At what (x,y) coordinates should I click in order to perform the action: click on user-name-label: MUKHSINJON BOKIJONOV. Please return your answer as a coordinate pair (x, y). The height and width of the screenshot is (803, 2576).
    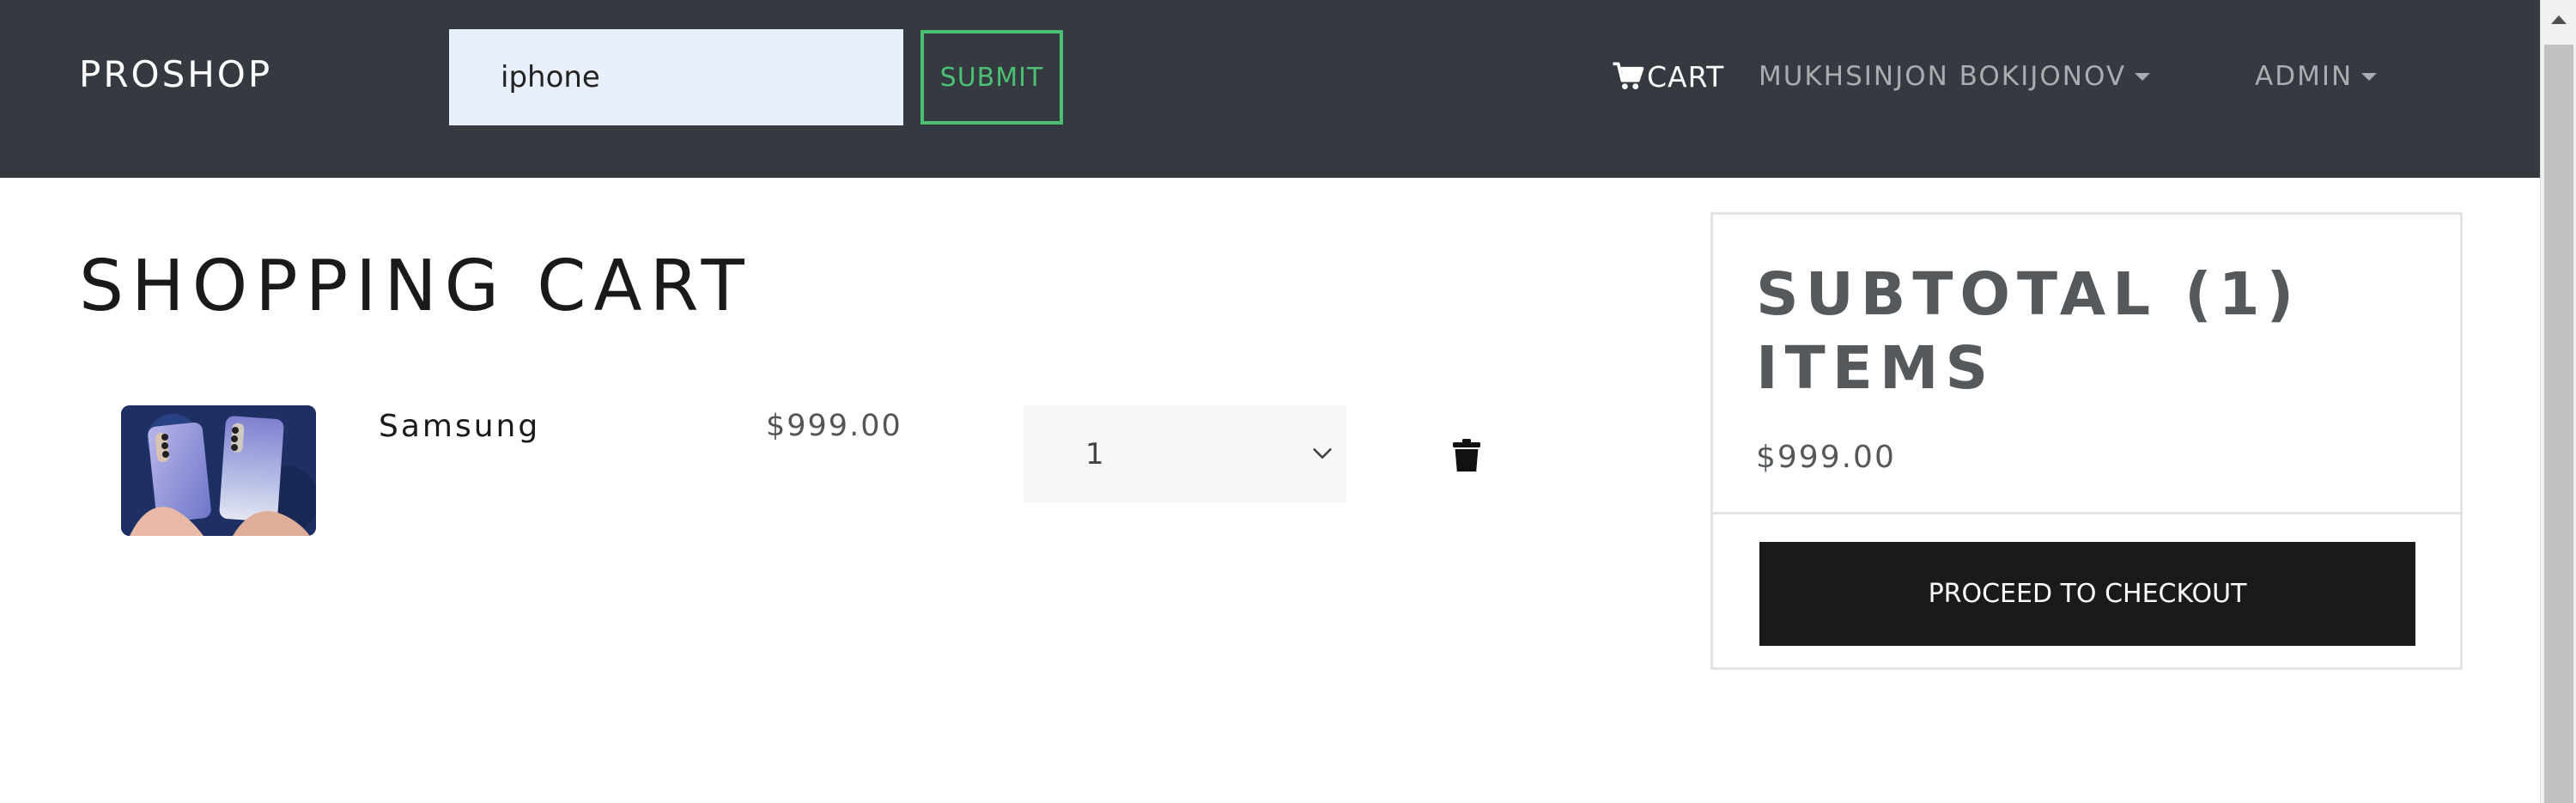
    Looking at the image, I should click on (1943, 76).